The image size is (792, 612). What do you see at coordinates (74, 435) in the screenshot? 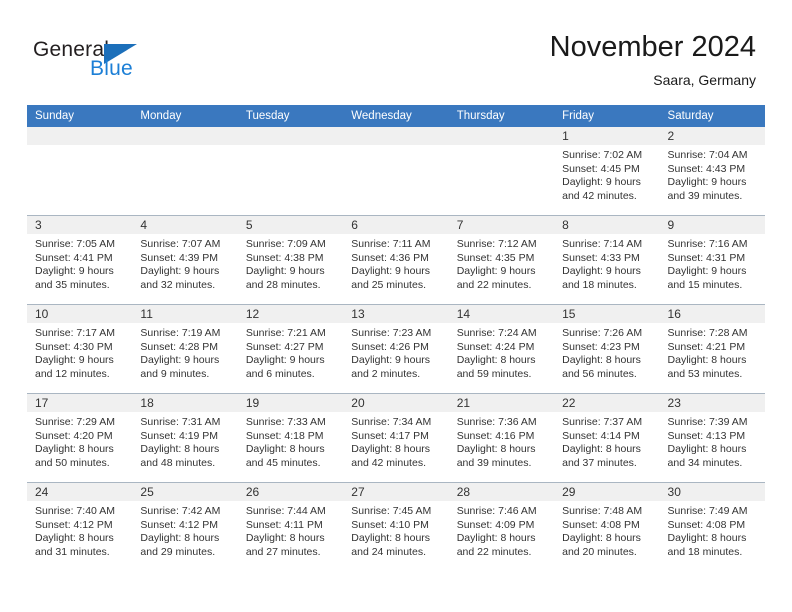
I see `day-detail-line: Sunset: 4:20 PM` at bounding box center [74, 435].